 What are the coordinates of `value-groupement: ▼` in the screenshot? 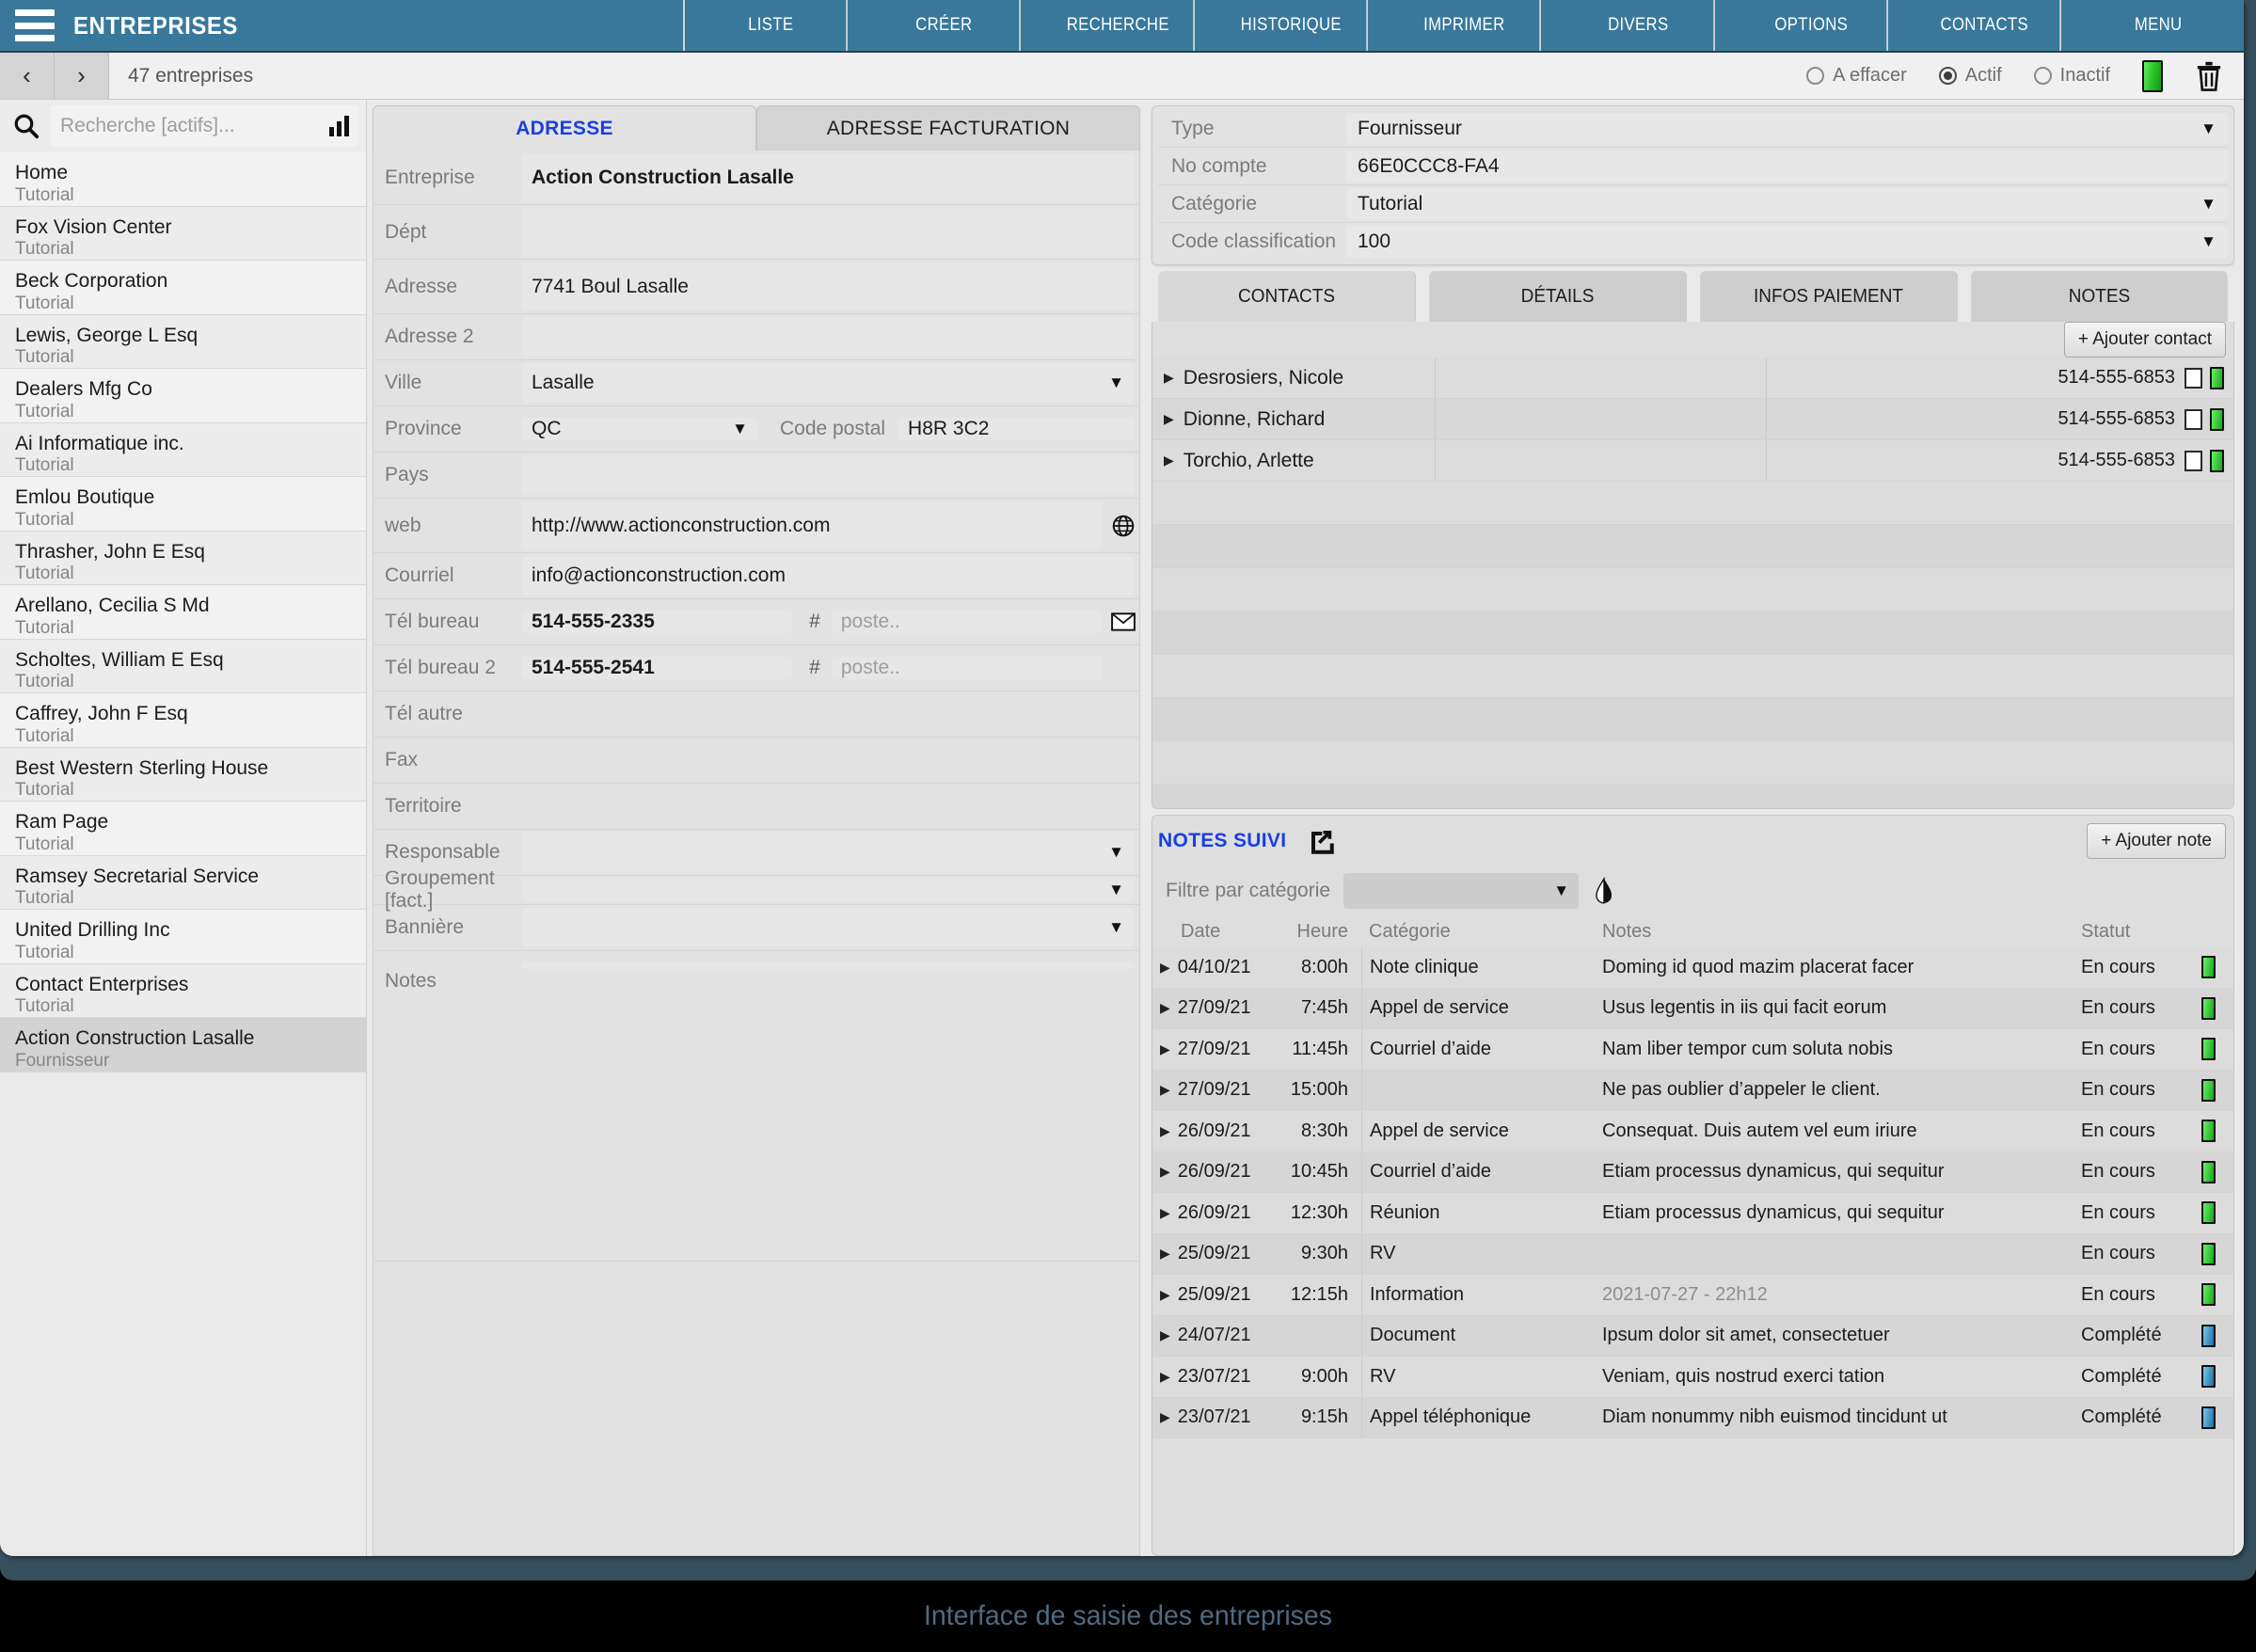 It's located at (828, 890).